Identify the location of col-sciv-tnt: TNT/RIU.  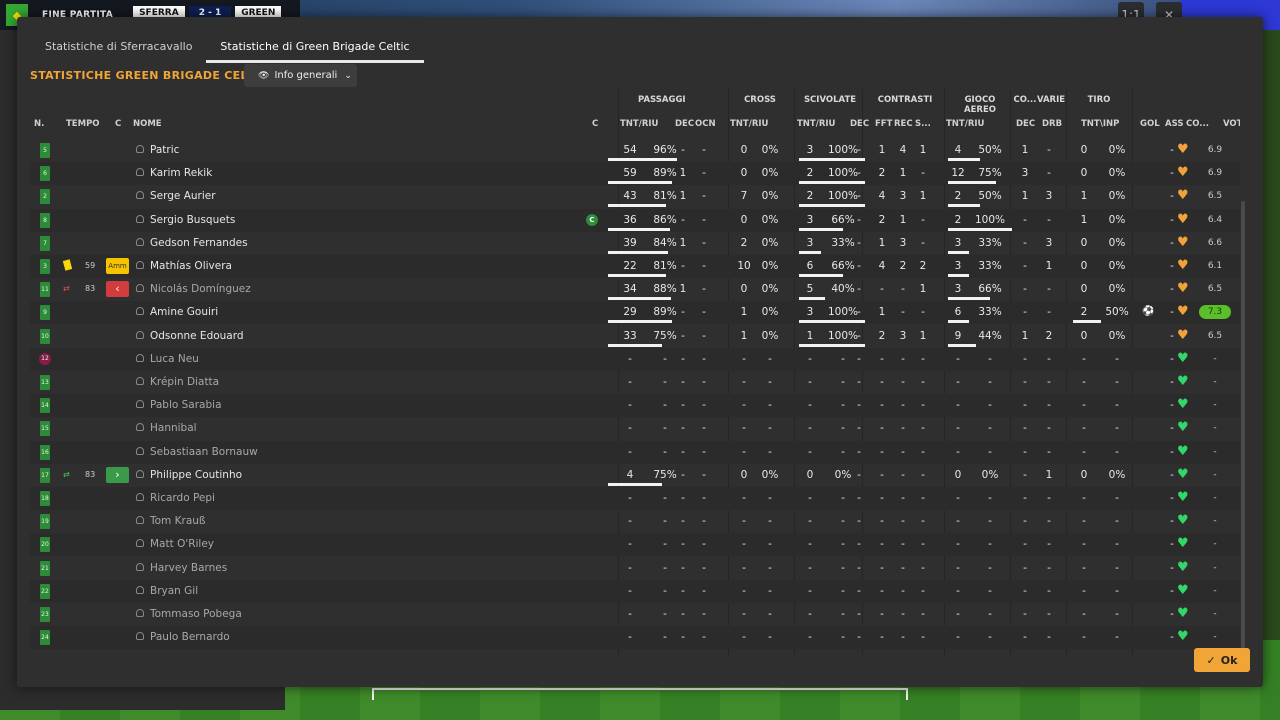
(816, 124).